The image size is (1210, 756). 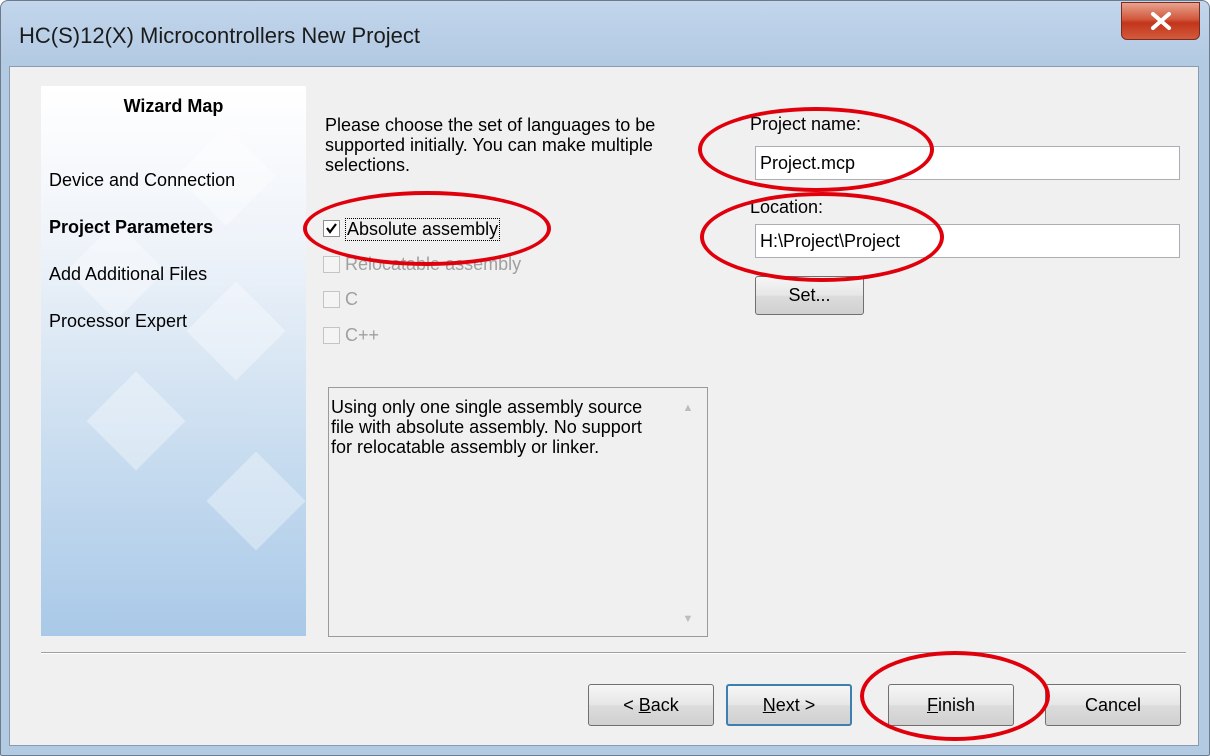 I want to click on checkbox-label: C, so click(x=351, y=299).